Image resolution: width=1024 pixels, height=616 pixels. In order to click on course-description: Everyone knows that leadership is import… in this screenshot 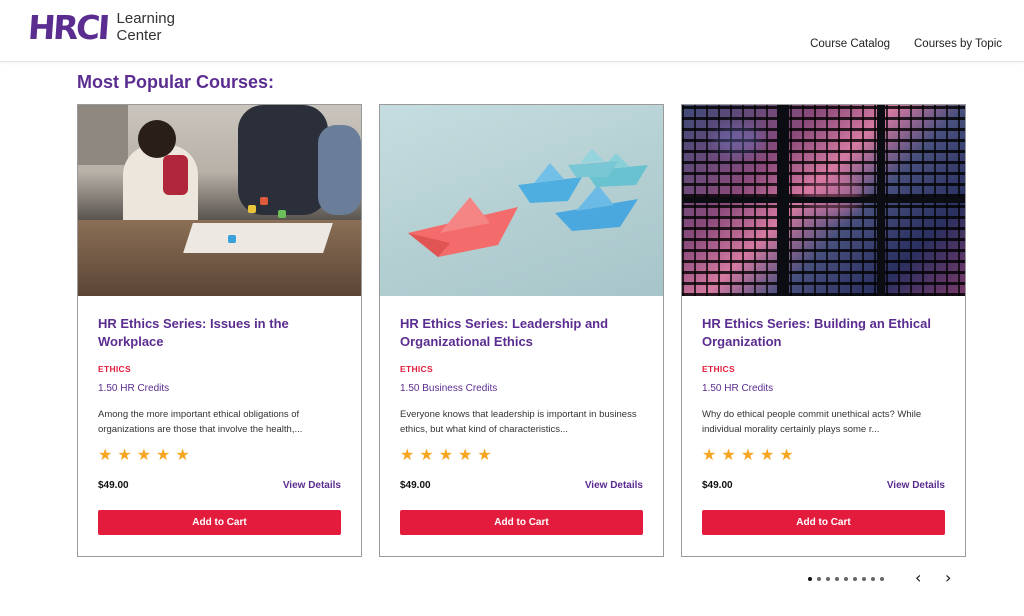, I will do `click(518, 422)`.